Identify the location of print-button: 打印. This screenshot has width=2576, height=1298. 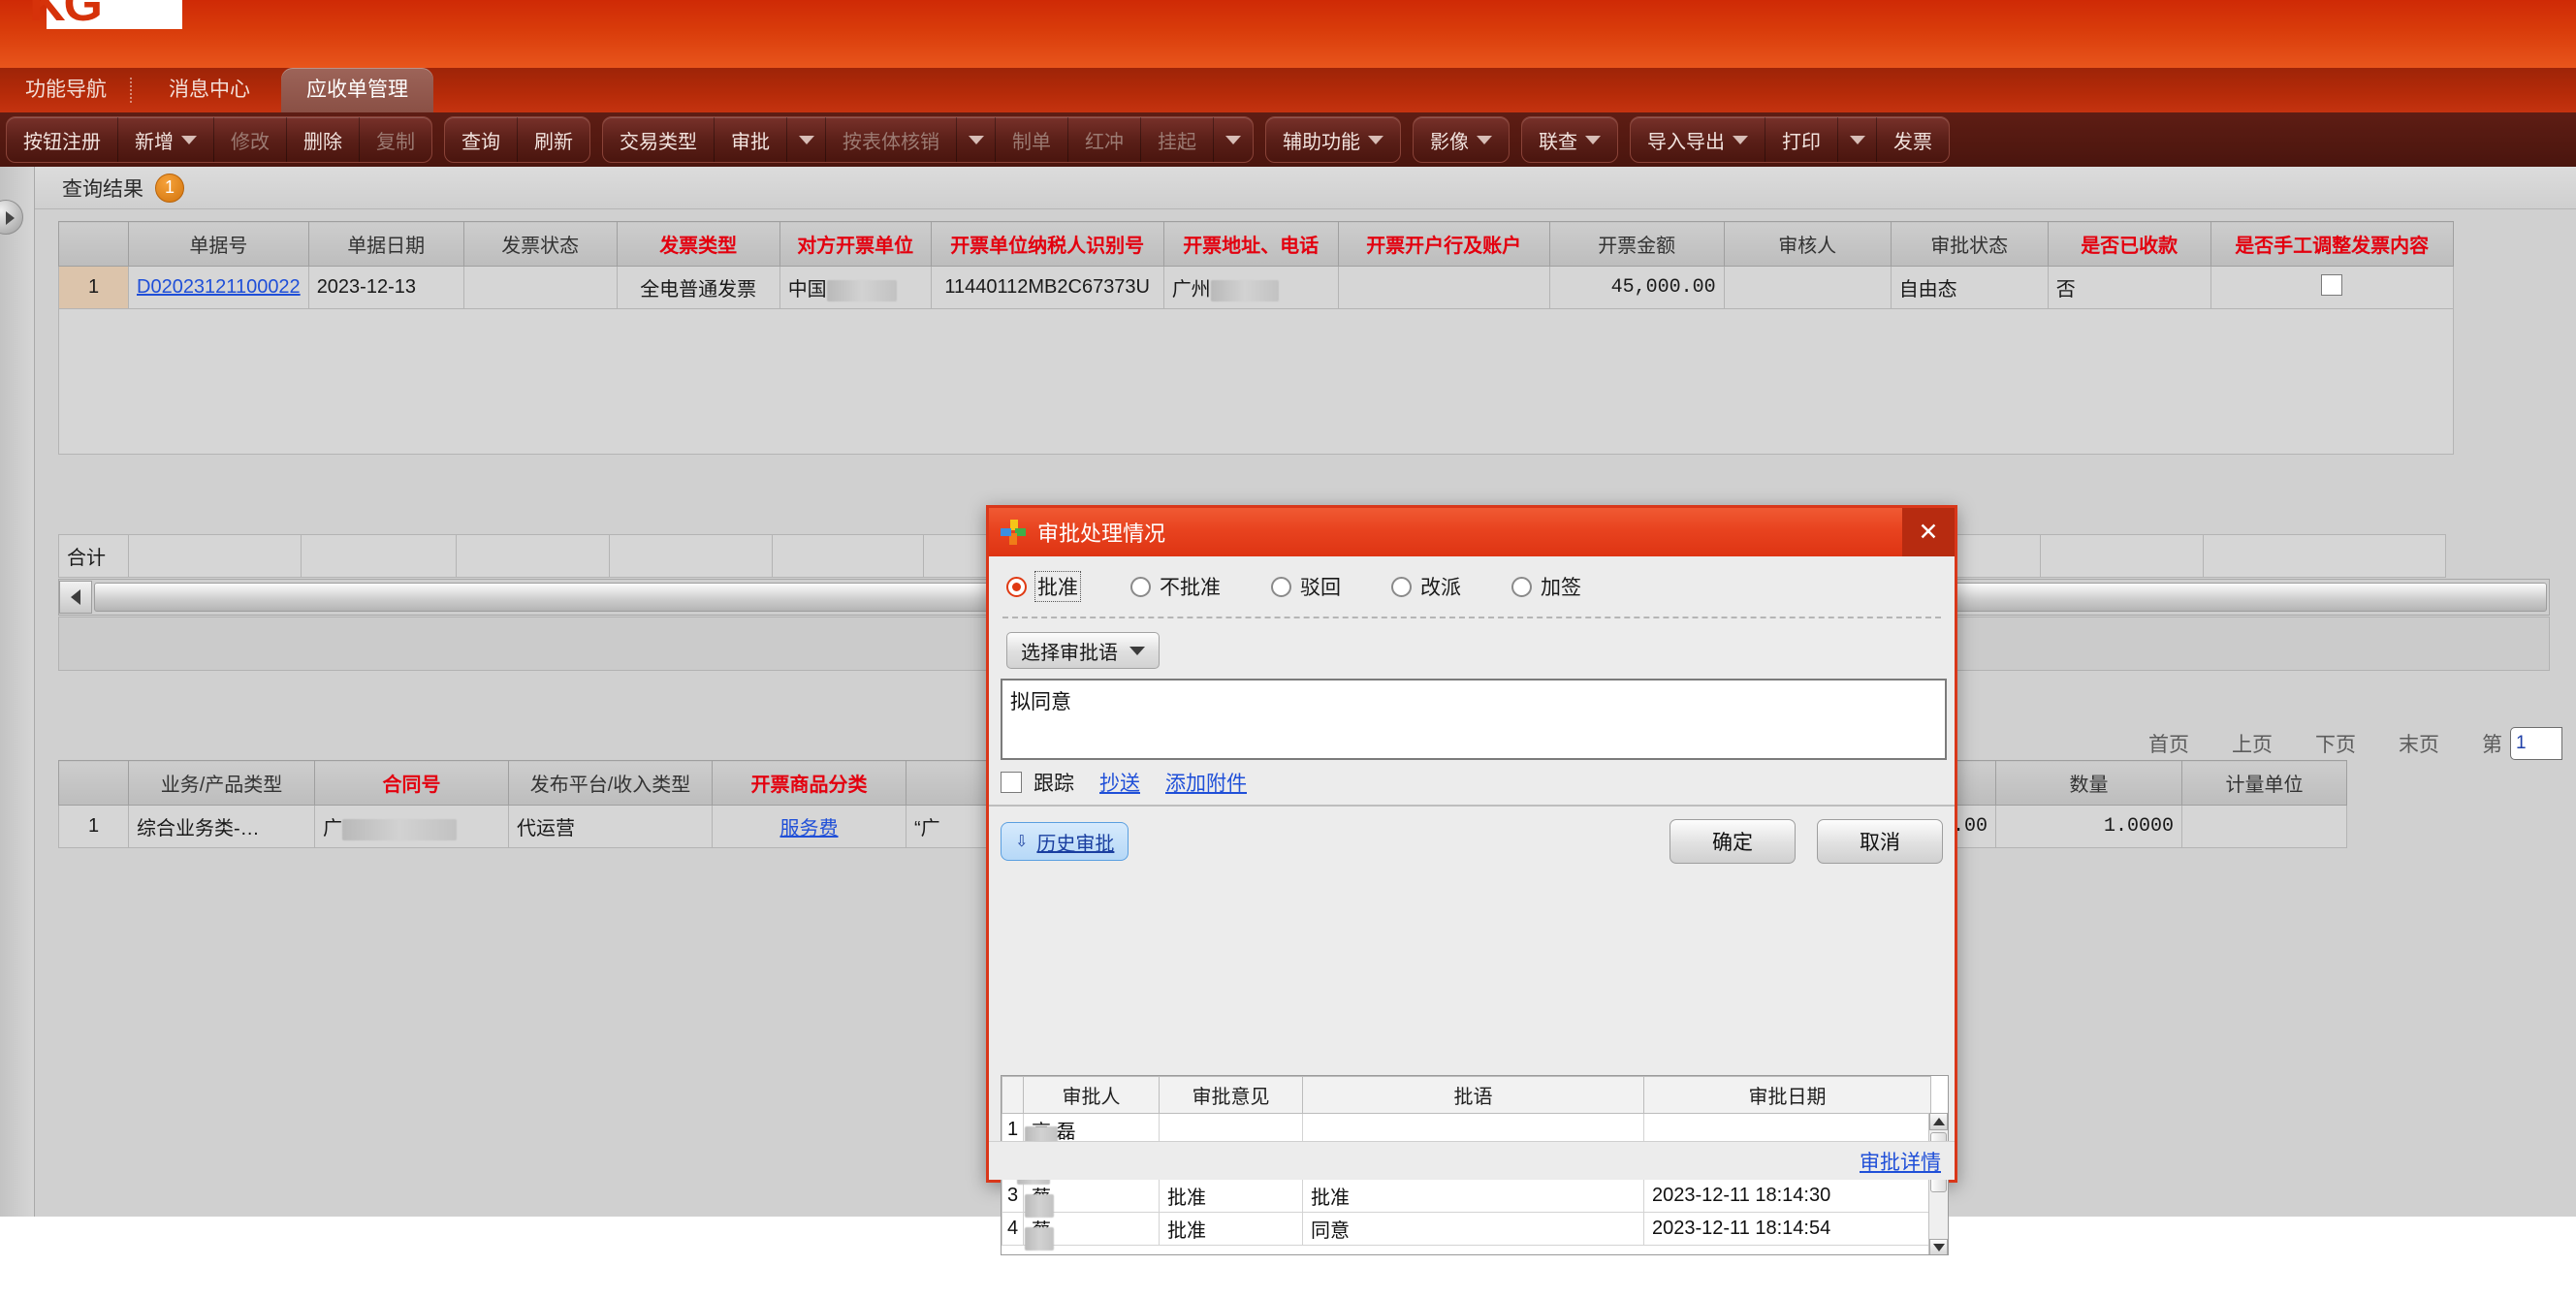
(1801, 139).